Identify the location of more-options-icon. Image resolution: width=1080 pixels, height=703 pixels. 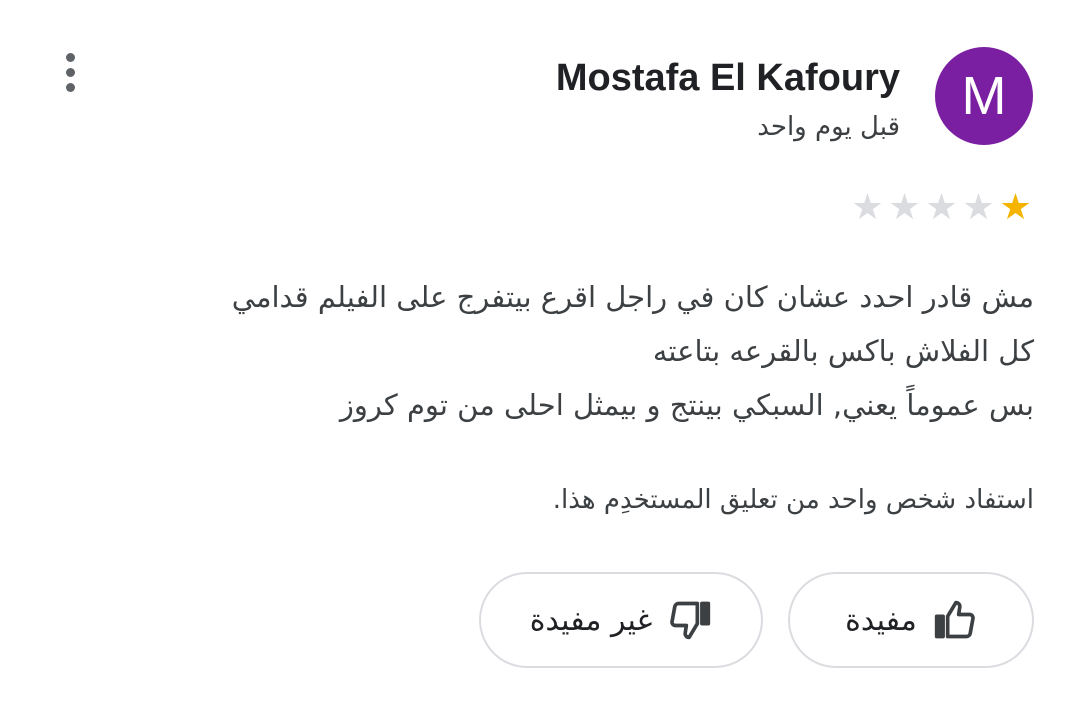
(70, 72).